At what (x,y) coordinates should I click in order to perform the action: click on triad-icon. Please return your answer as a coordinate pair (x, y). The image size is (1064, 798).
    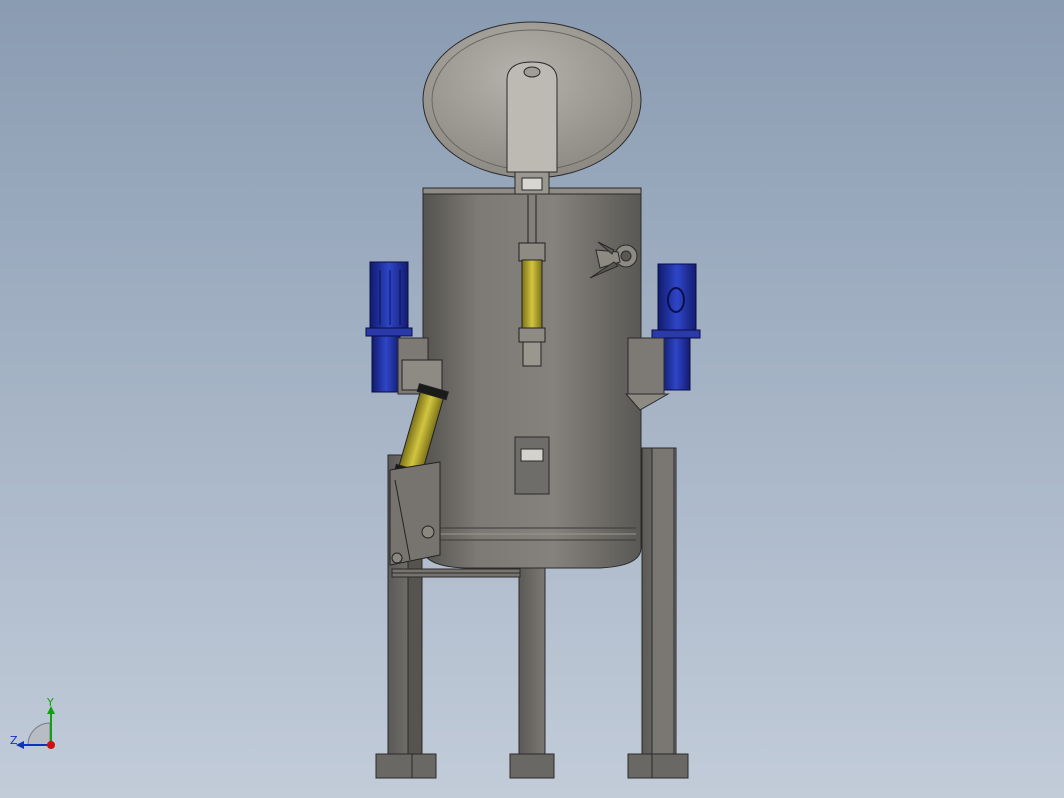
    Looking at the image, I should click on (35, 727).